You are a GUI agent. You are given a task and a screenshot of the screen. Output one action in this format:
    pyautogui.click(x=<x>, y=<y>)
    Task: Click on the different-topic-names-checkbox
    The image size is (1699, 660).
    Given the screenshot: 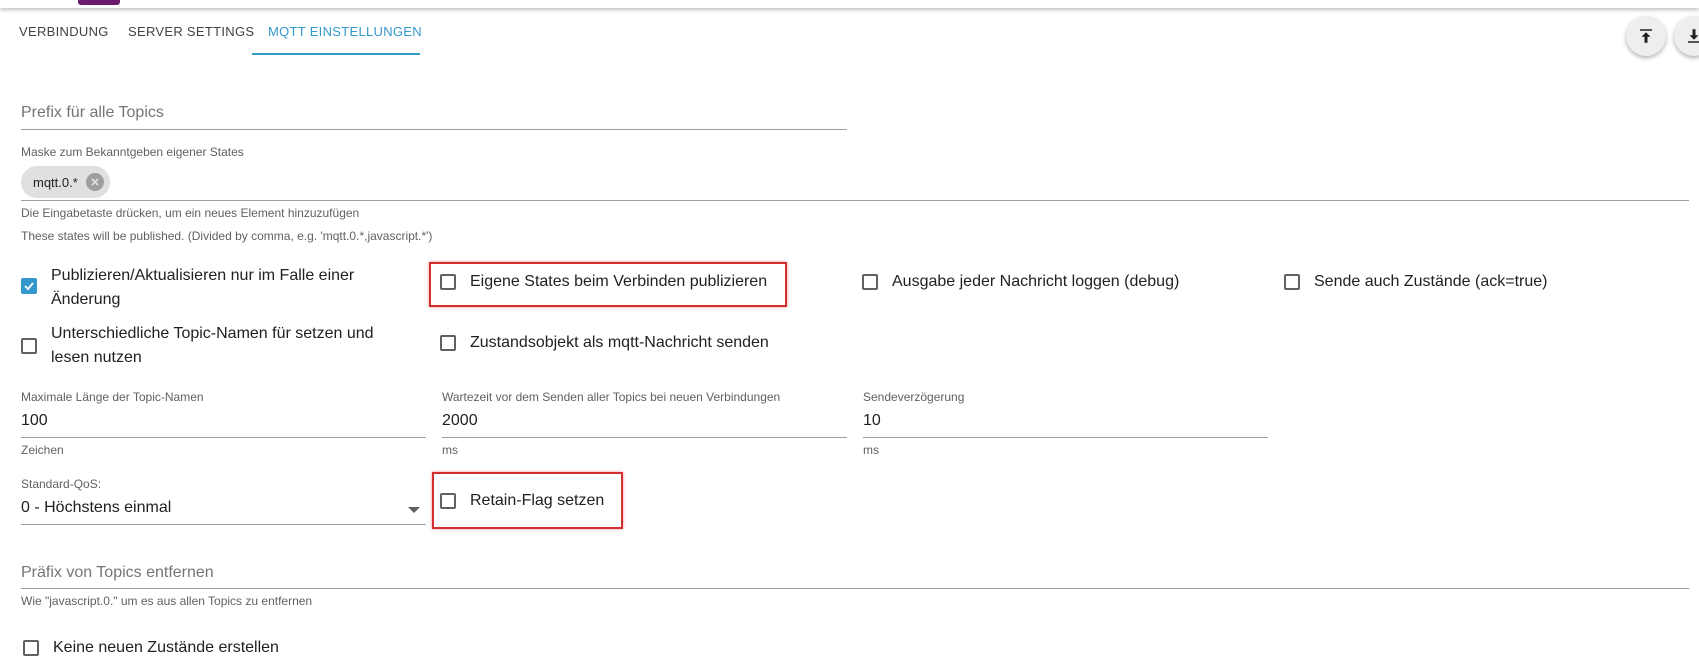 What is the action you would take?
    pyautogui.click(x=29, y=346)
    